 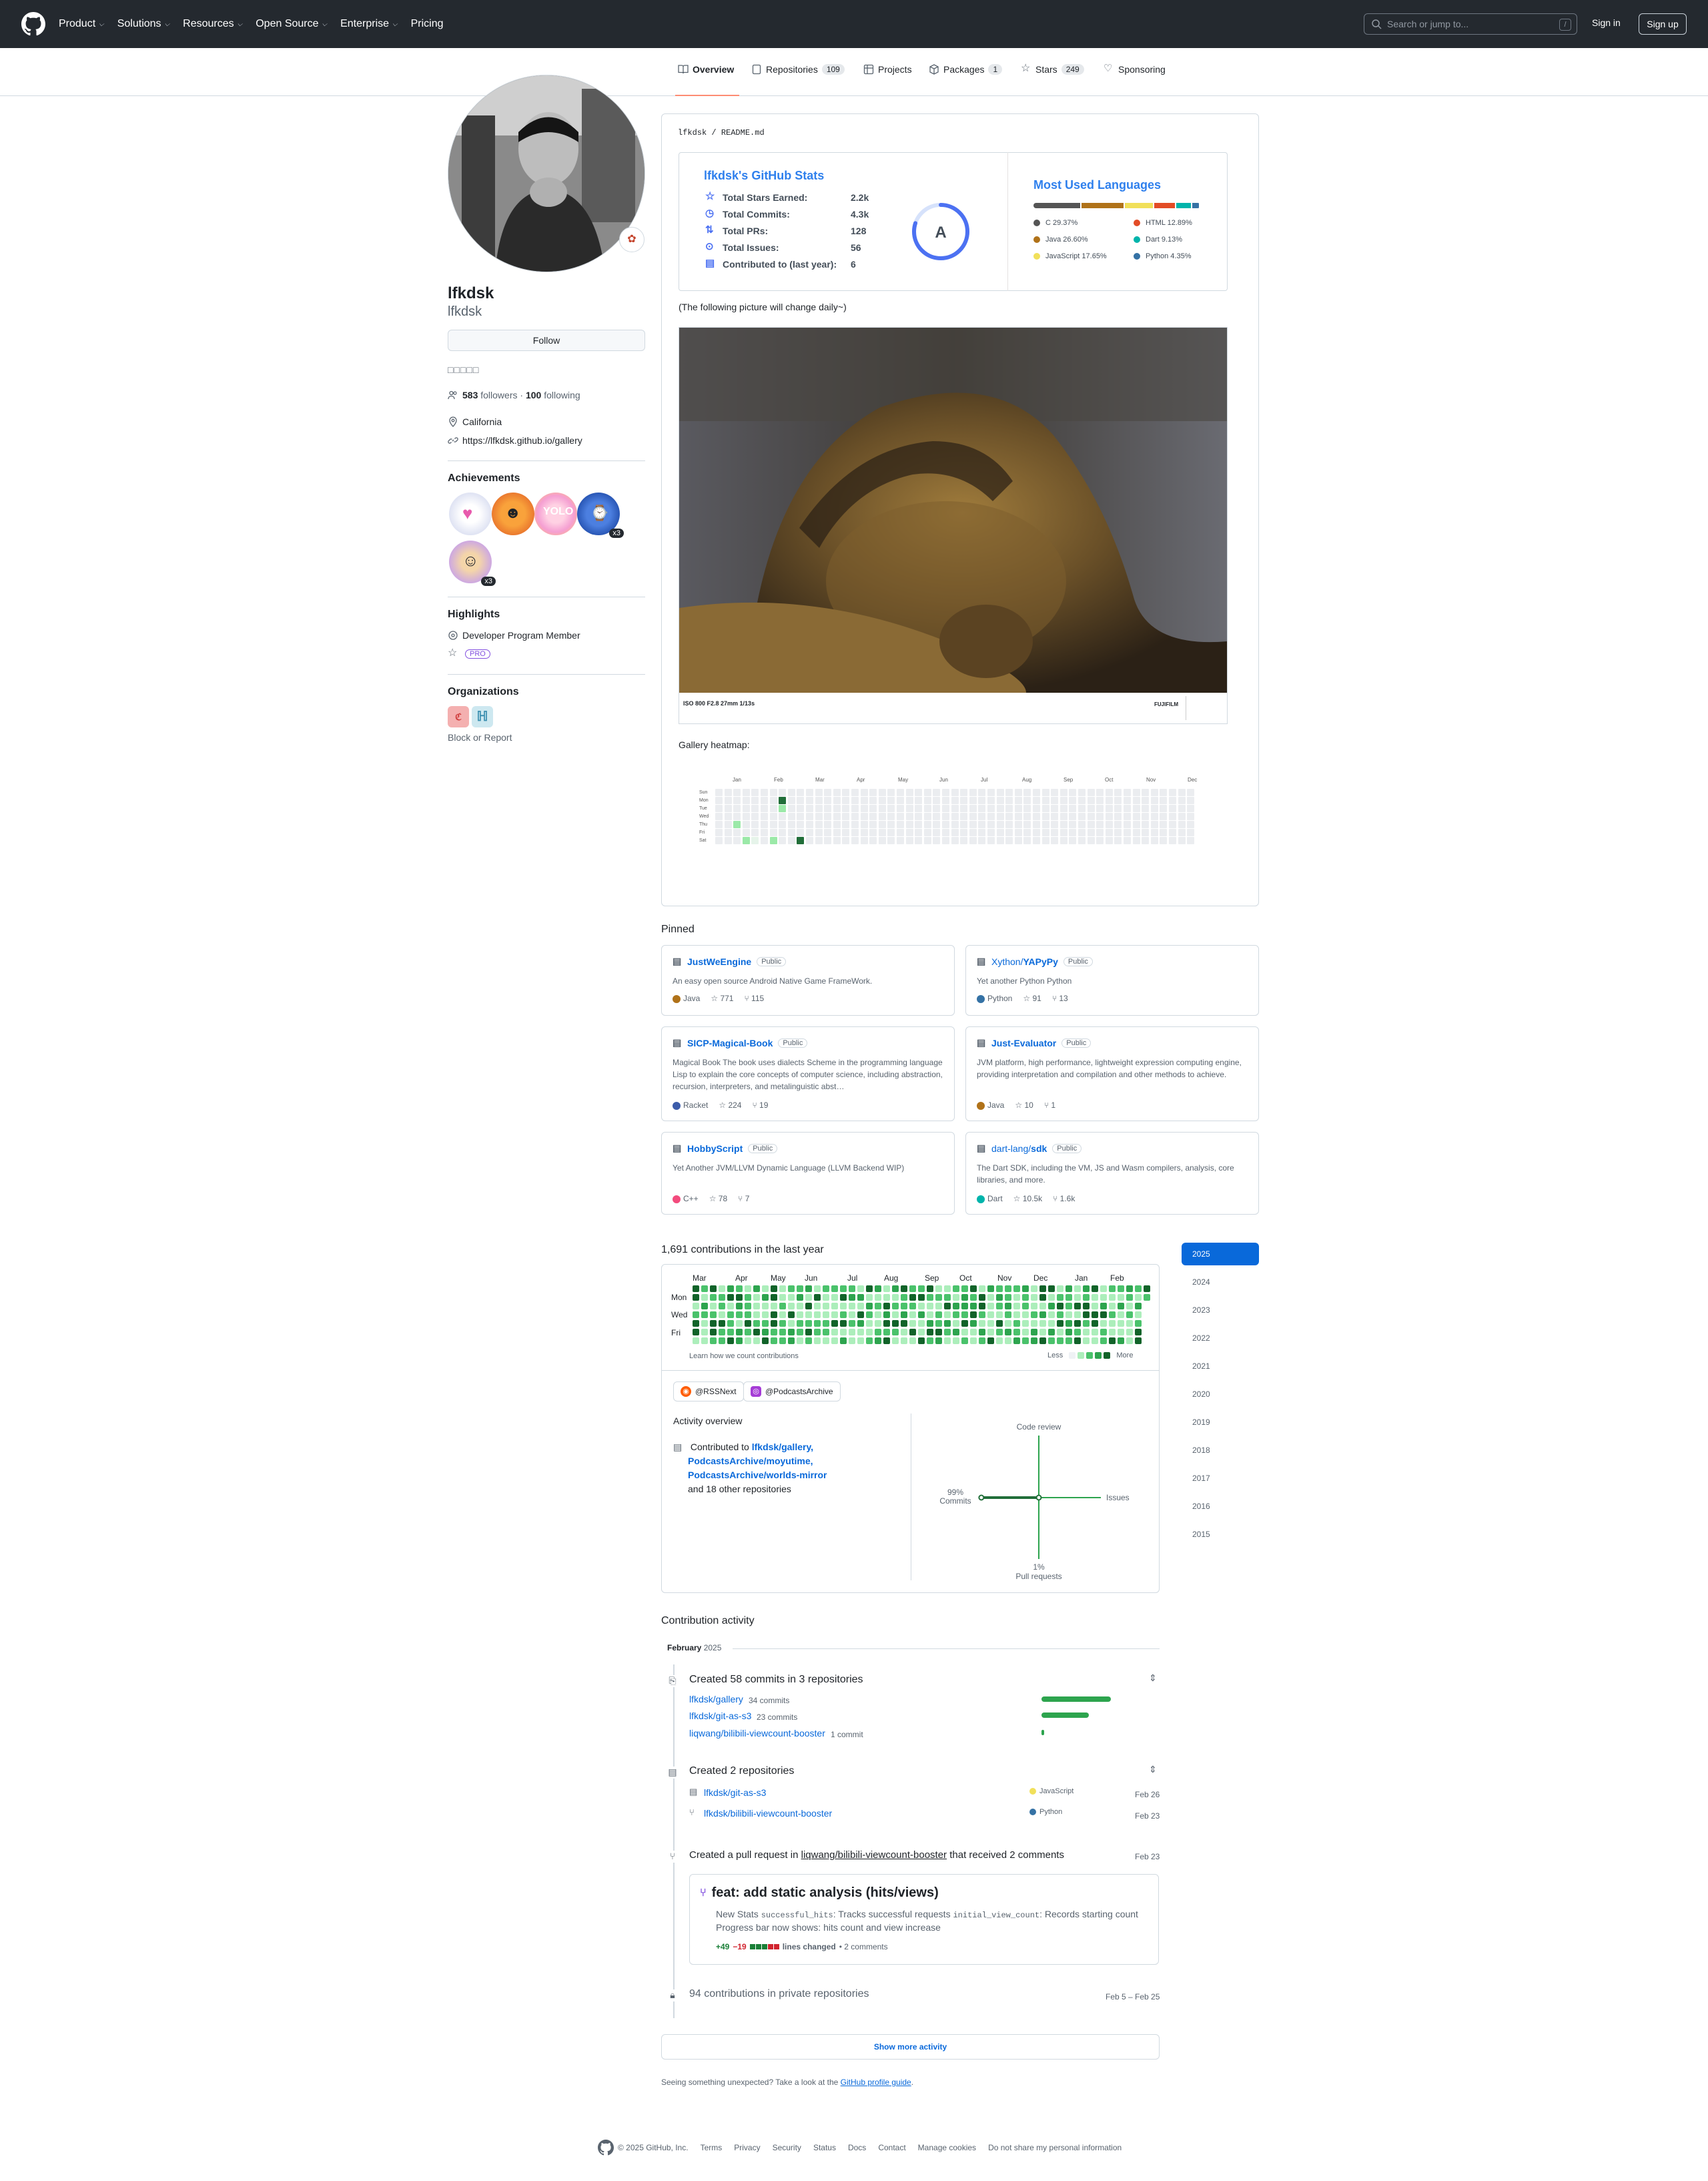 I want to click on created-repo-link: lfkdsk/git-as-s3, so click(x=735, y=1793).